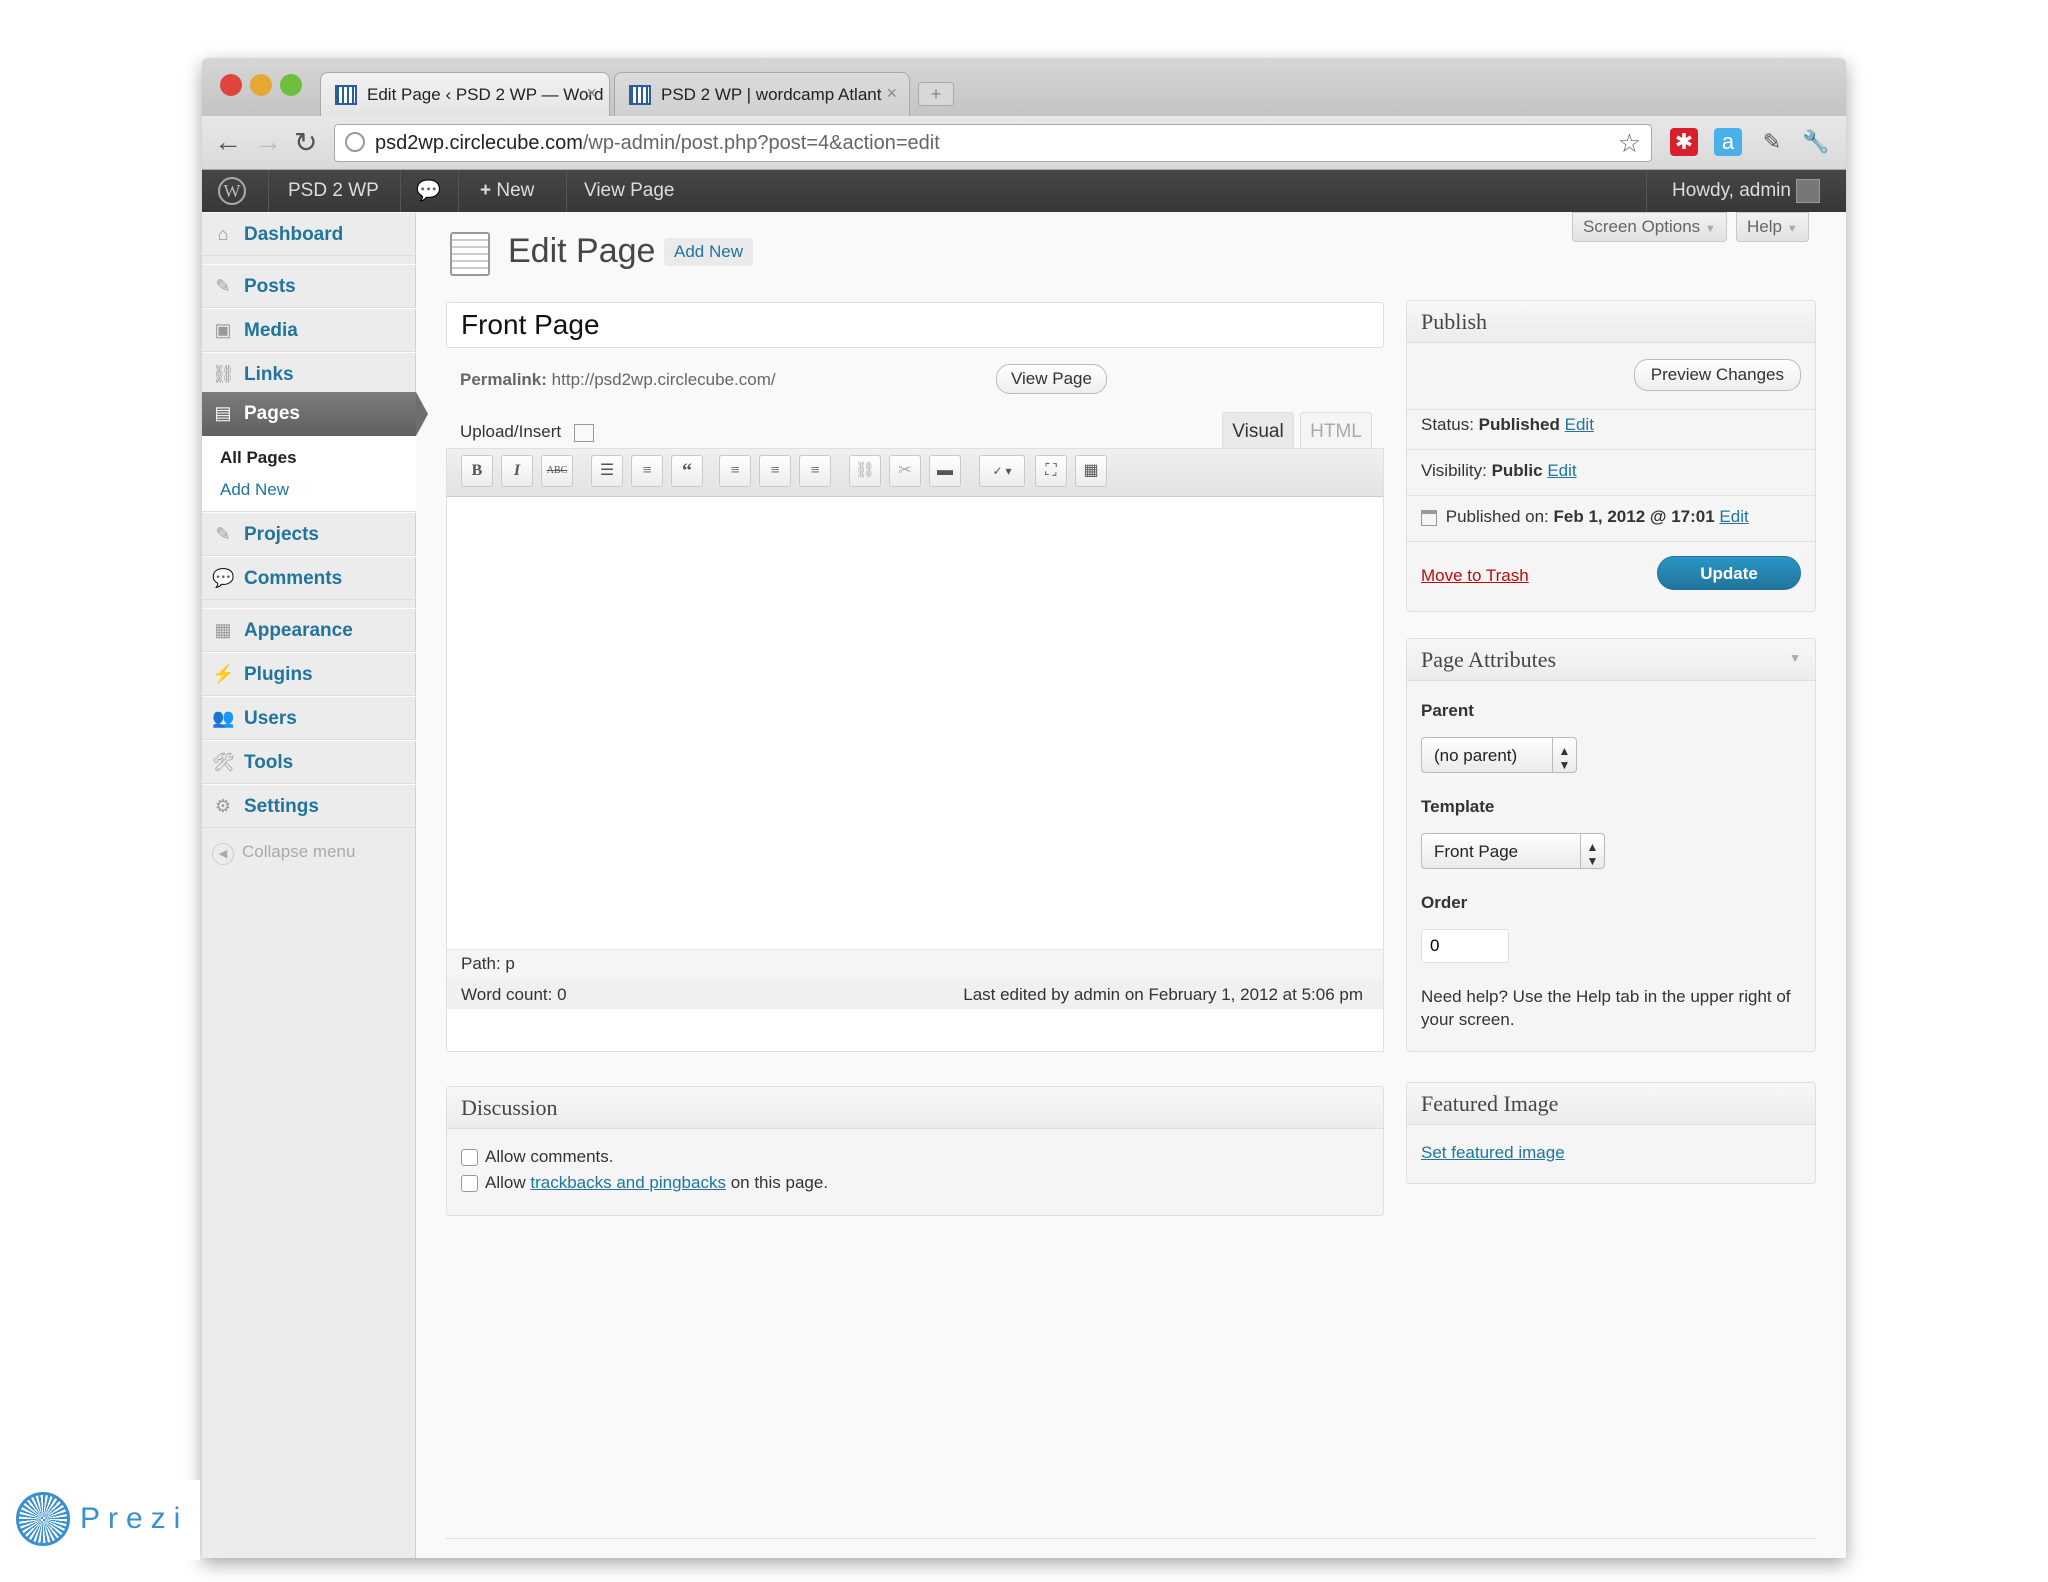  I want to click on order-input: 0, so click(1465, 946).